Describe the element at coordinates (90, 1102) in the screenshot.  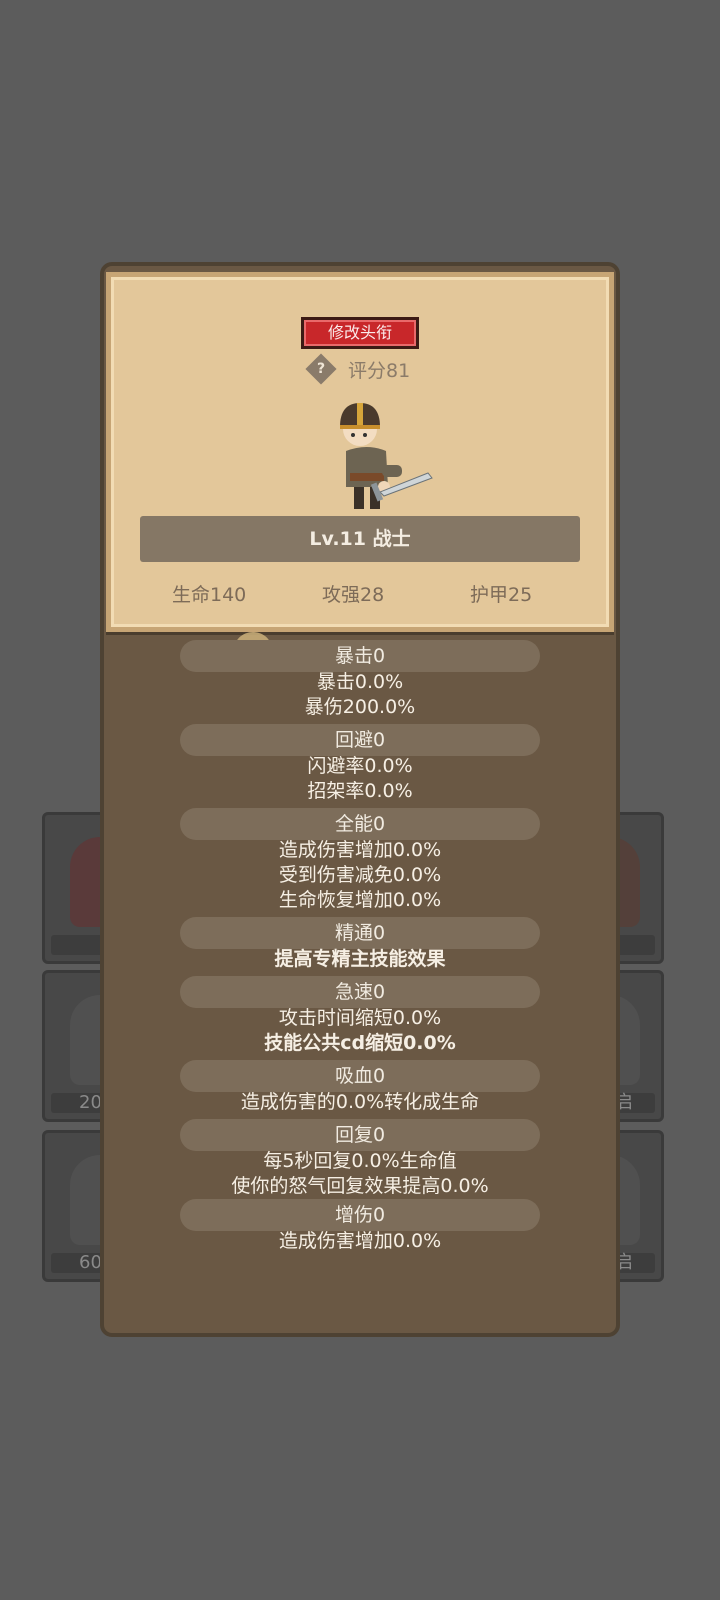
I see `bg-slot-label: 20` at that location.